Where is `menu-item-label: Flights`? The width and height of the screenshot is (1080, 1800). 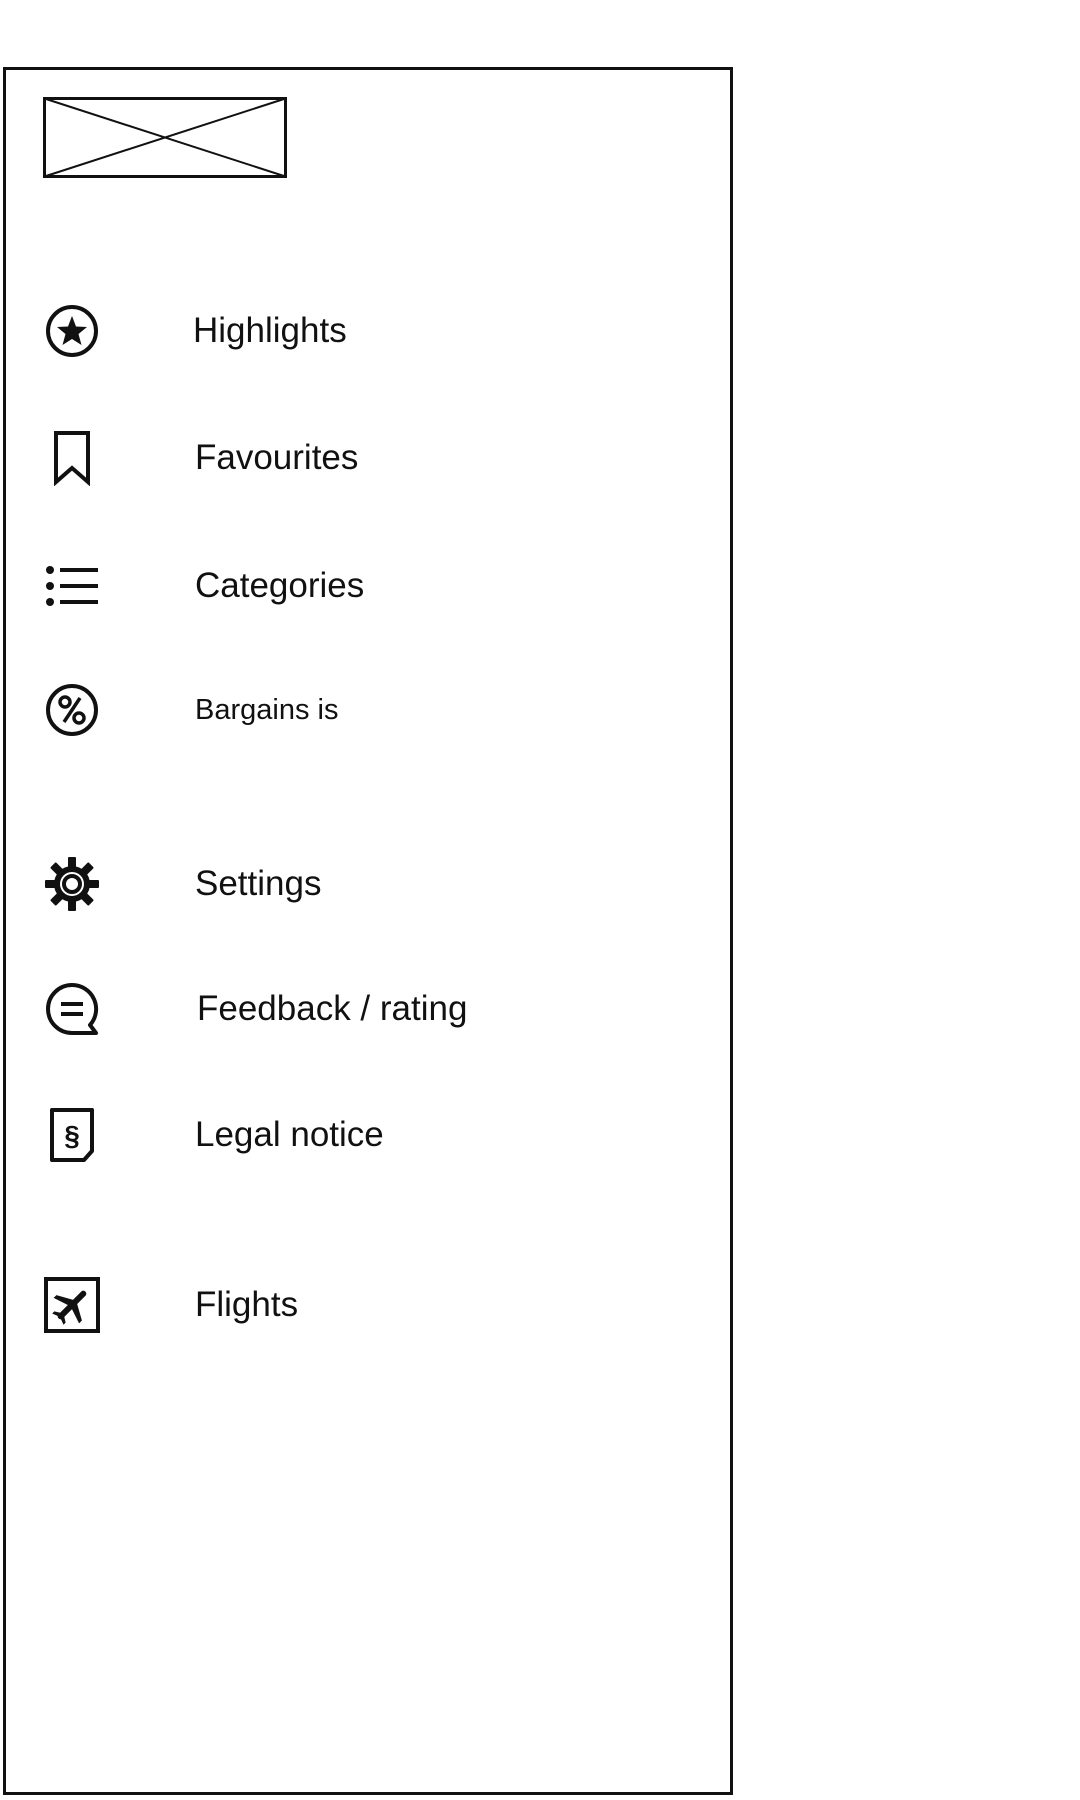 menu-item-label: Flights is located at coordinates (247, 1304).